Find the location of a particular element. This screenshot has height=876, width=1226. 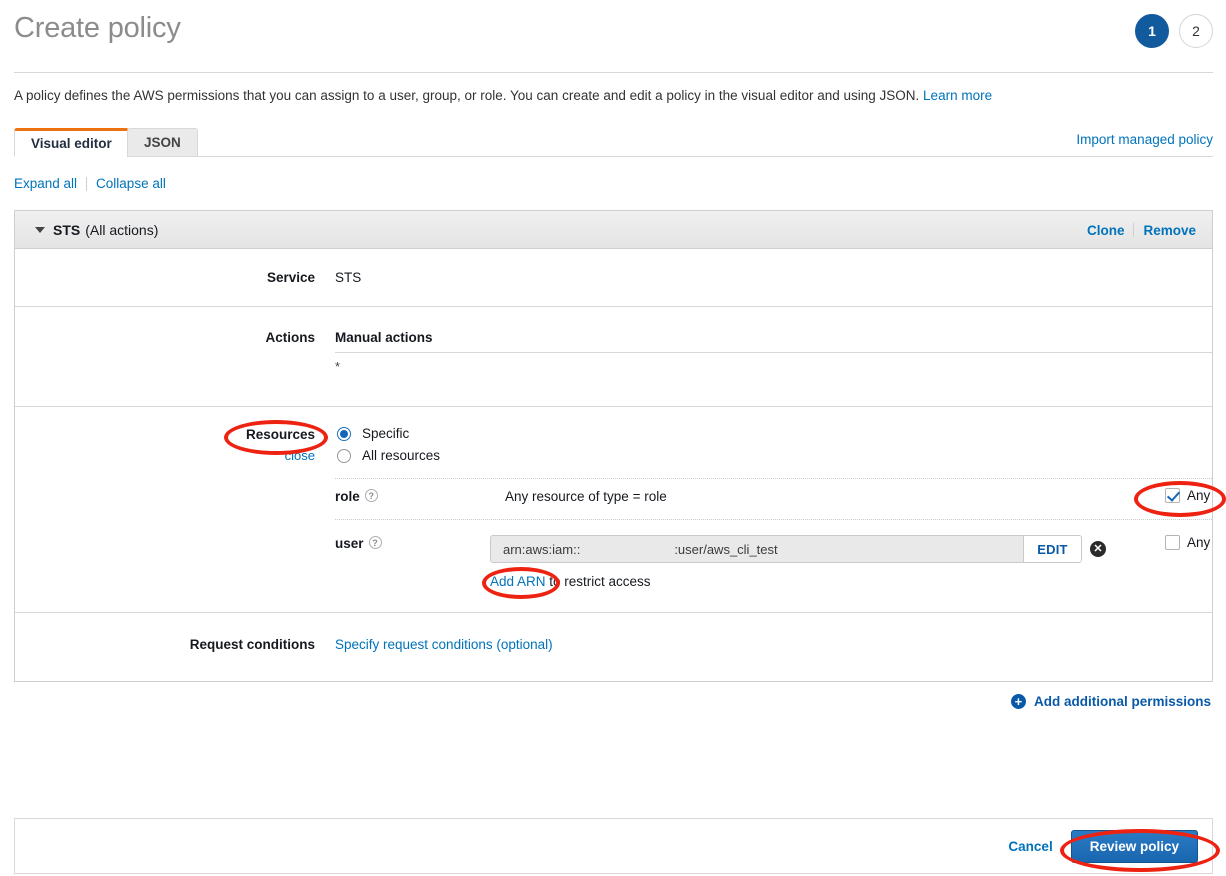

resource-scope-all: All resources is located at coordinates (388, 455).